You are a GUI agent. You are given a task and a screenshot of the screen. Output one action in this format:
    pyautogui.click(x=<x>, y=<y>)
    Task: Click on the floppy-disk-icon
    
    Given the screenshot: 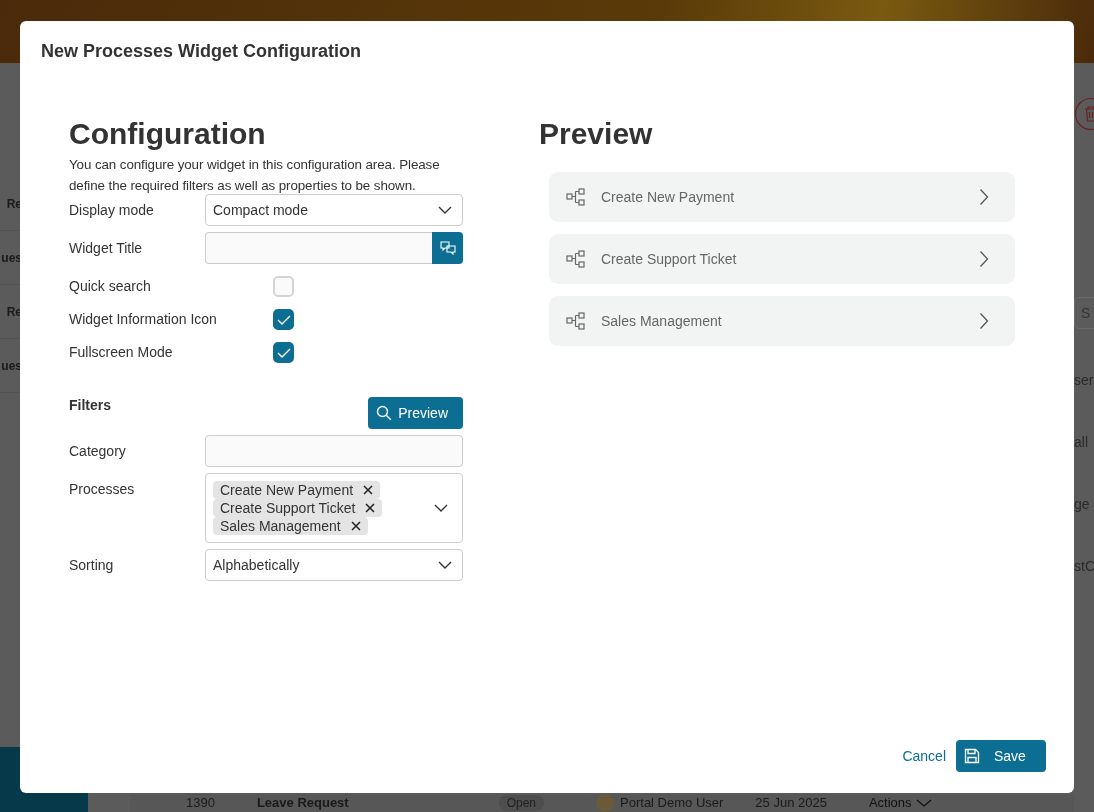 What is the action you would take?
    pyautogui.click(x=972, y=756)
    